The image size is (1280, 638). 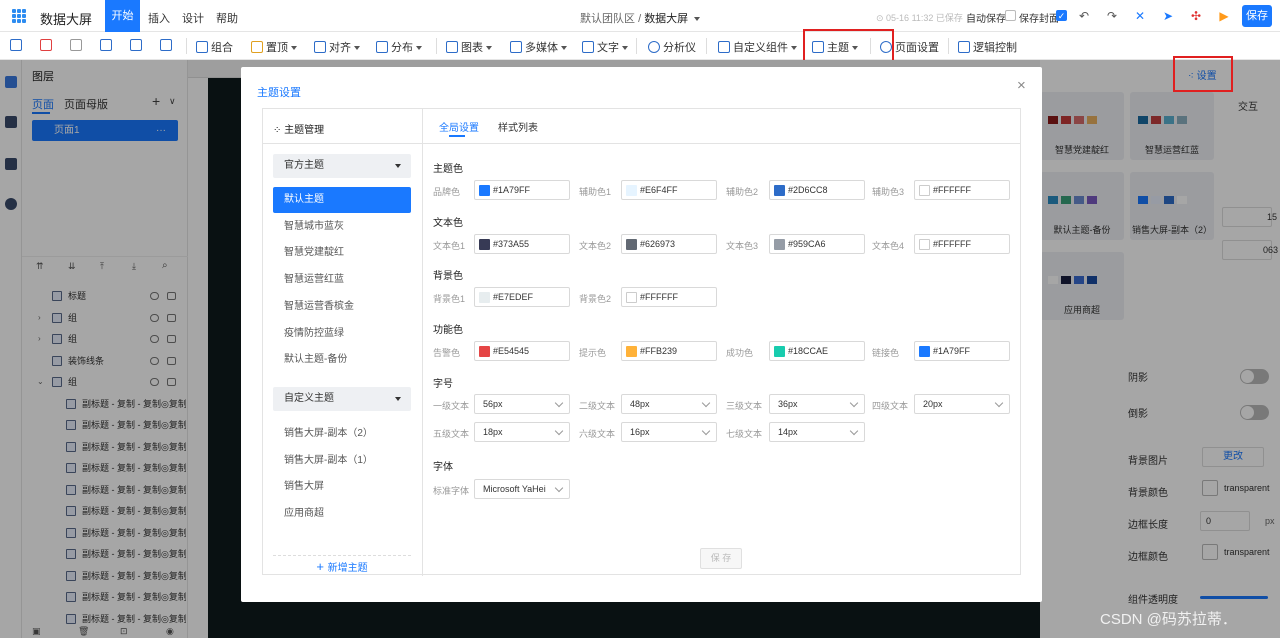 What do you see at coordinates (669, 244) in the screenshot?
I see `text-color-input: #626973` at bounding box center [669, 244].